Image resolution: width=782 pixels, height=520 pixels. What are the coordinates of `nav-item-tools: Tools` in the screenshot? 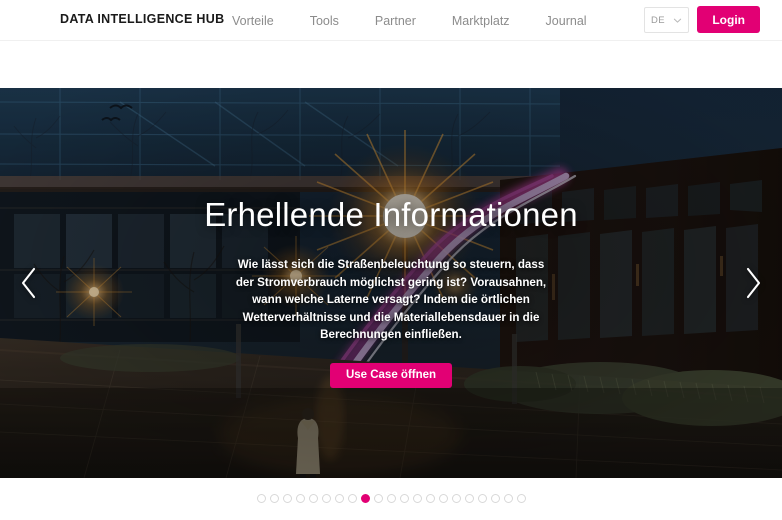 It's located at (324, 21).